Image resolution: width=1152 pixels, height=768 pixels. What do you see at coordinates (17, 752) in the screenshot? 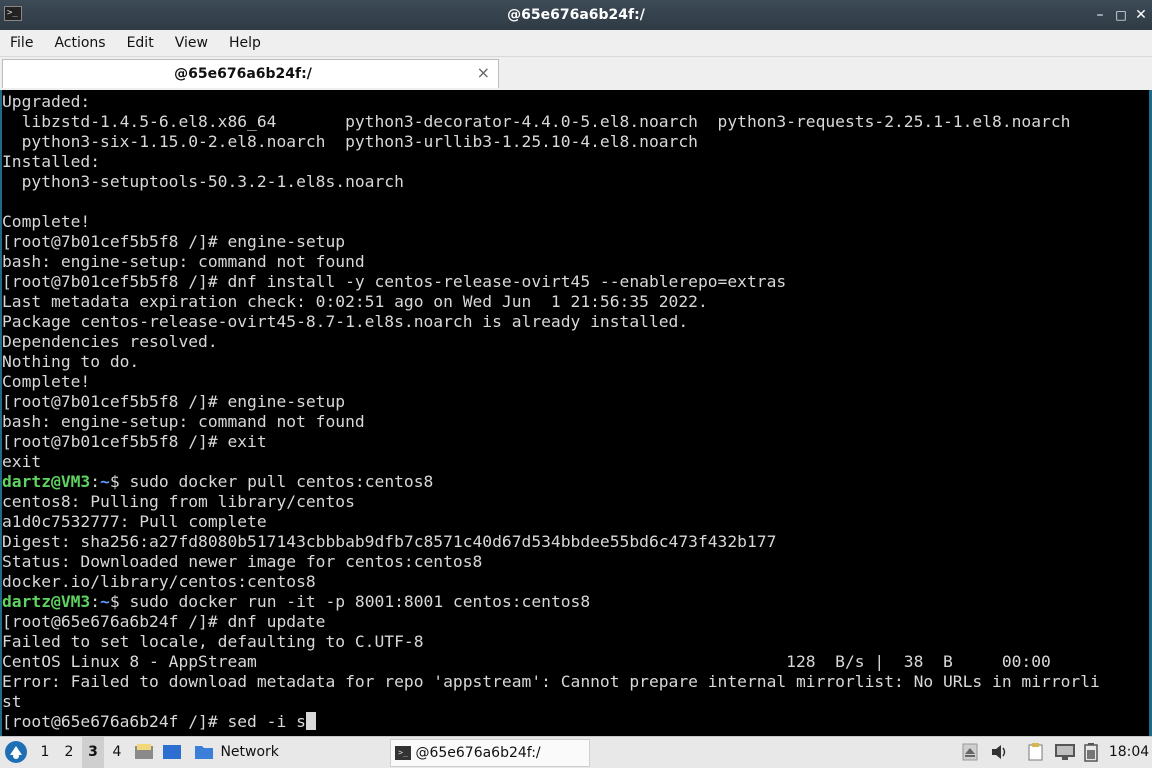
I see `start-menu-icon` at bounding box center [17, 752].